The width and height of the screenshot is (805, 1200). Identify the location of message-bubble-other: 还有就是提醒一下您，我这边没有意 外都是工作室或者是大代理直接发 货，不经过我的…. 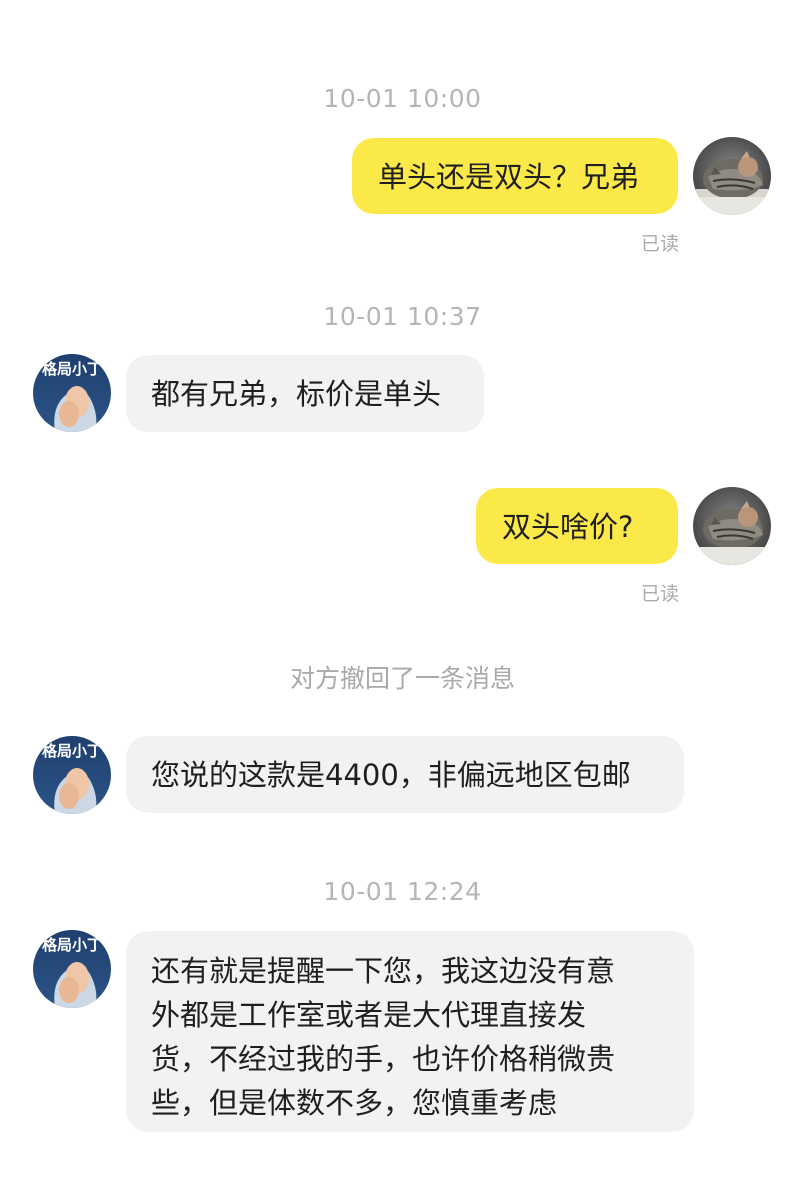
(410, 1031).